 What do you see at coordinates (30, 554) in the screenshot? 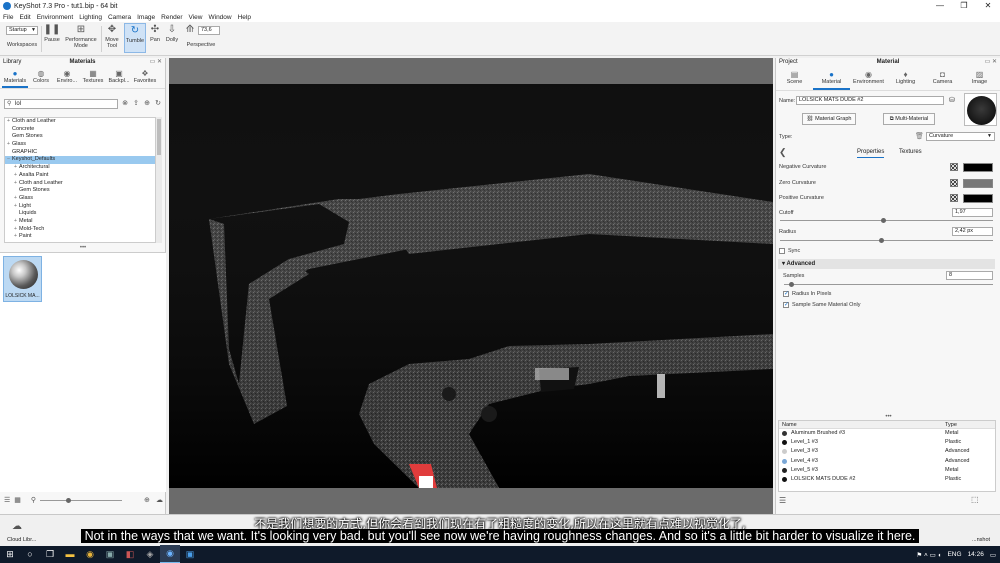
I see `search-icon: ○` at bounding box center [30, 554].